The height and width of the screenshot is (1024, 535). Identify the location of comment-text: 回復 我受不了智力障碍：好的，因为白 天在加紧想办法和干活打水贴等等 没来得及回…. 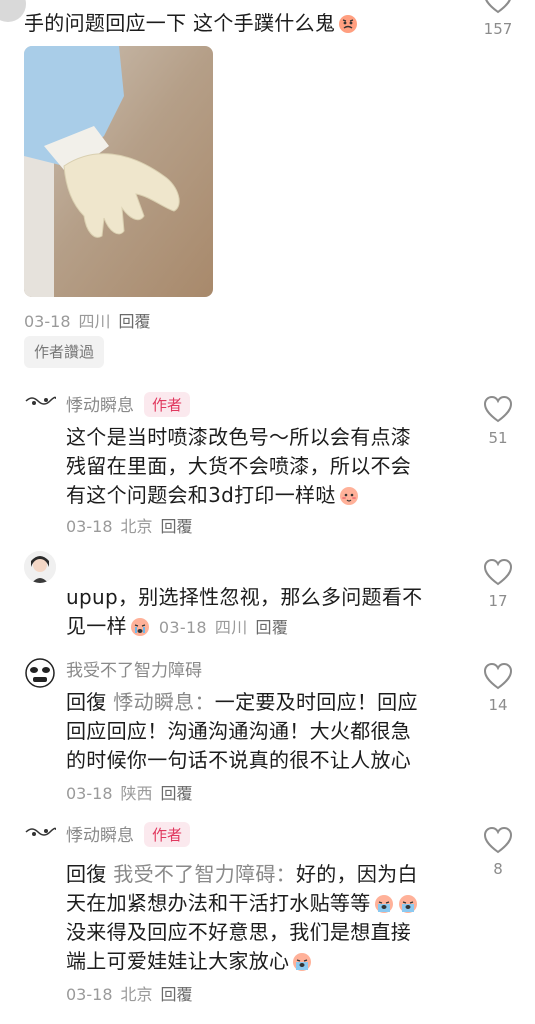
(242, 917).